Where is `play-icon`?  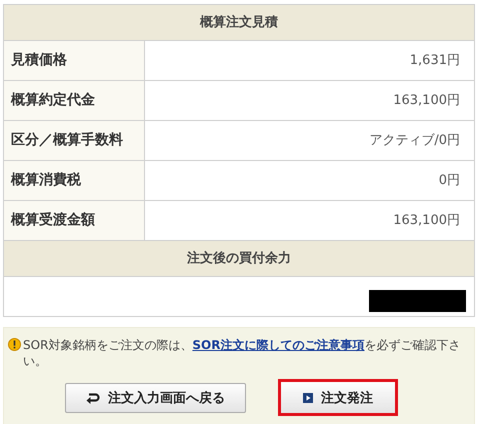
play-icon is located at coordinates (308, 397).